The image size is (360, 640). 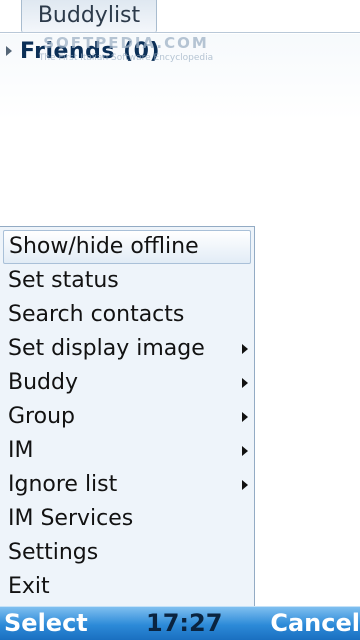 I want to click on select-softkey: Select, so click(x=46, y=623).